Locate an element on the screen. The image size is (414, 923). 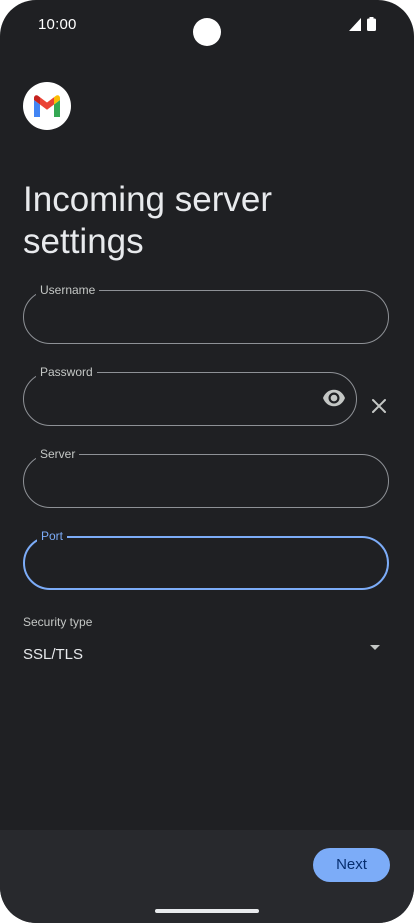
camera-cutout is located at coordinates (207, 32).